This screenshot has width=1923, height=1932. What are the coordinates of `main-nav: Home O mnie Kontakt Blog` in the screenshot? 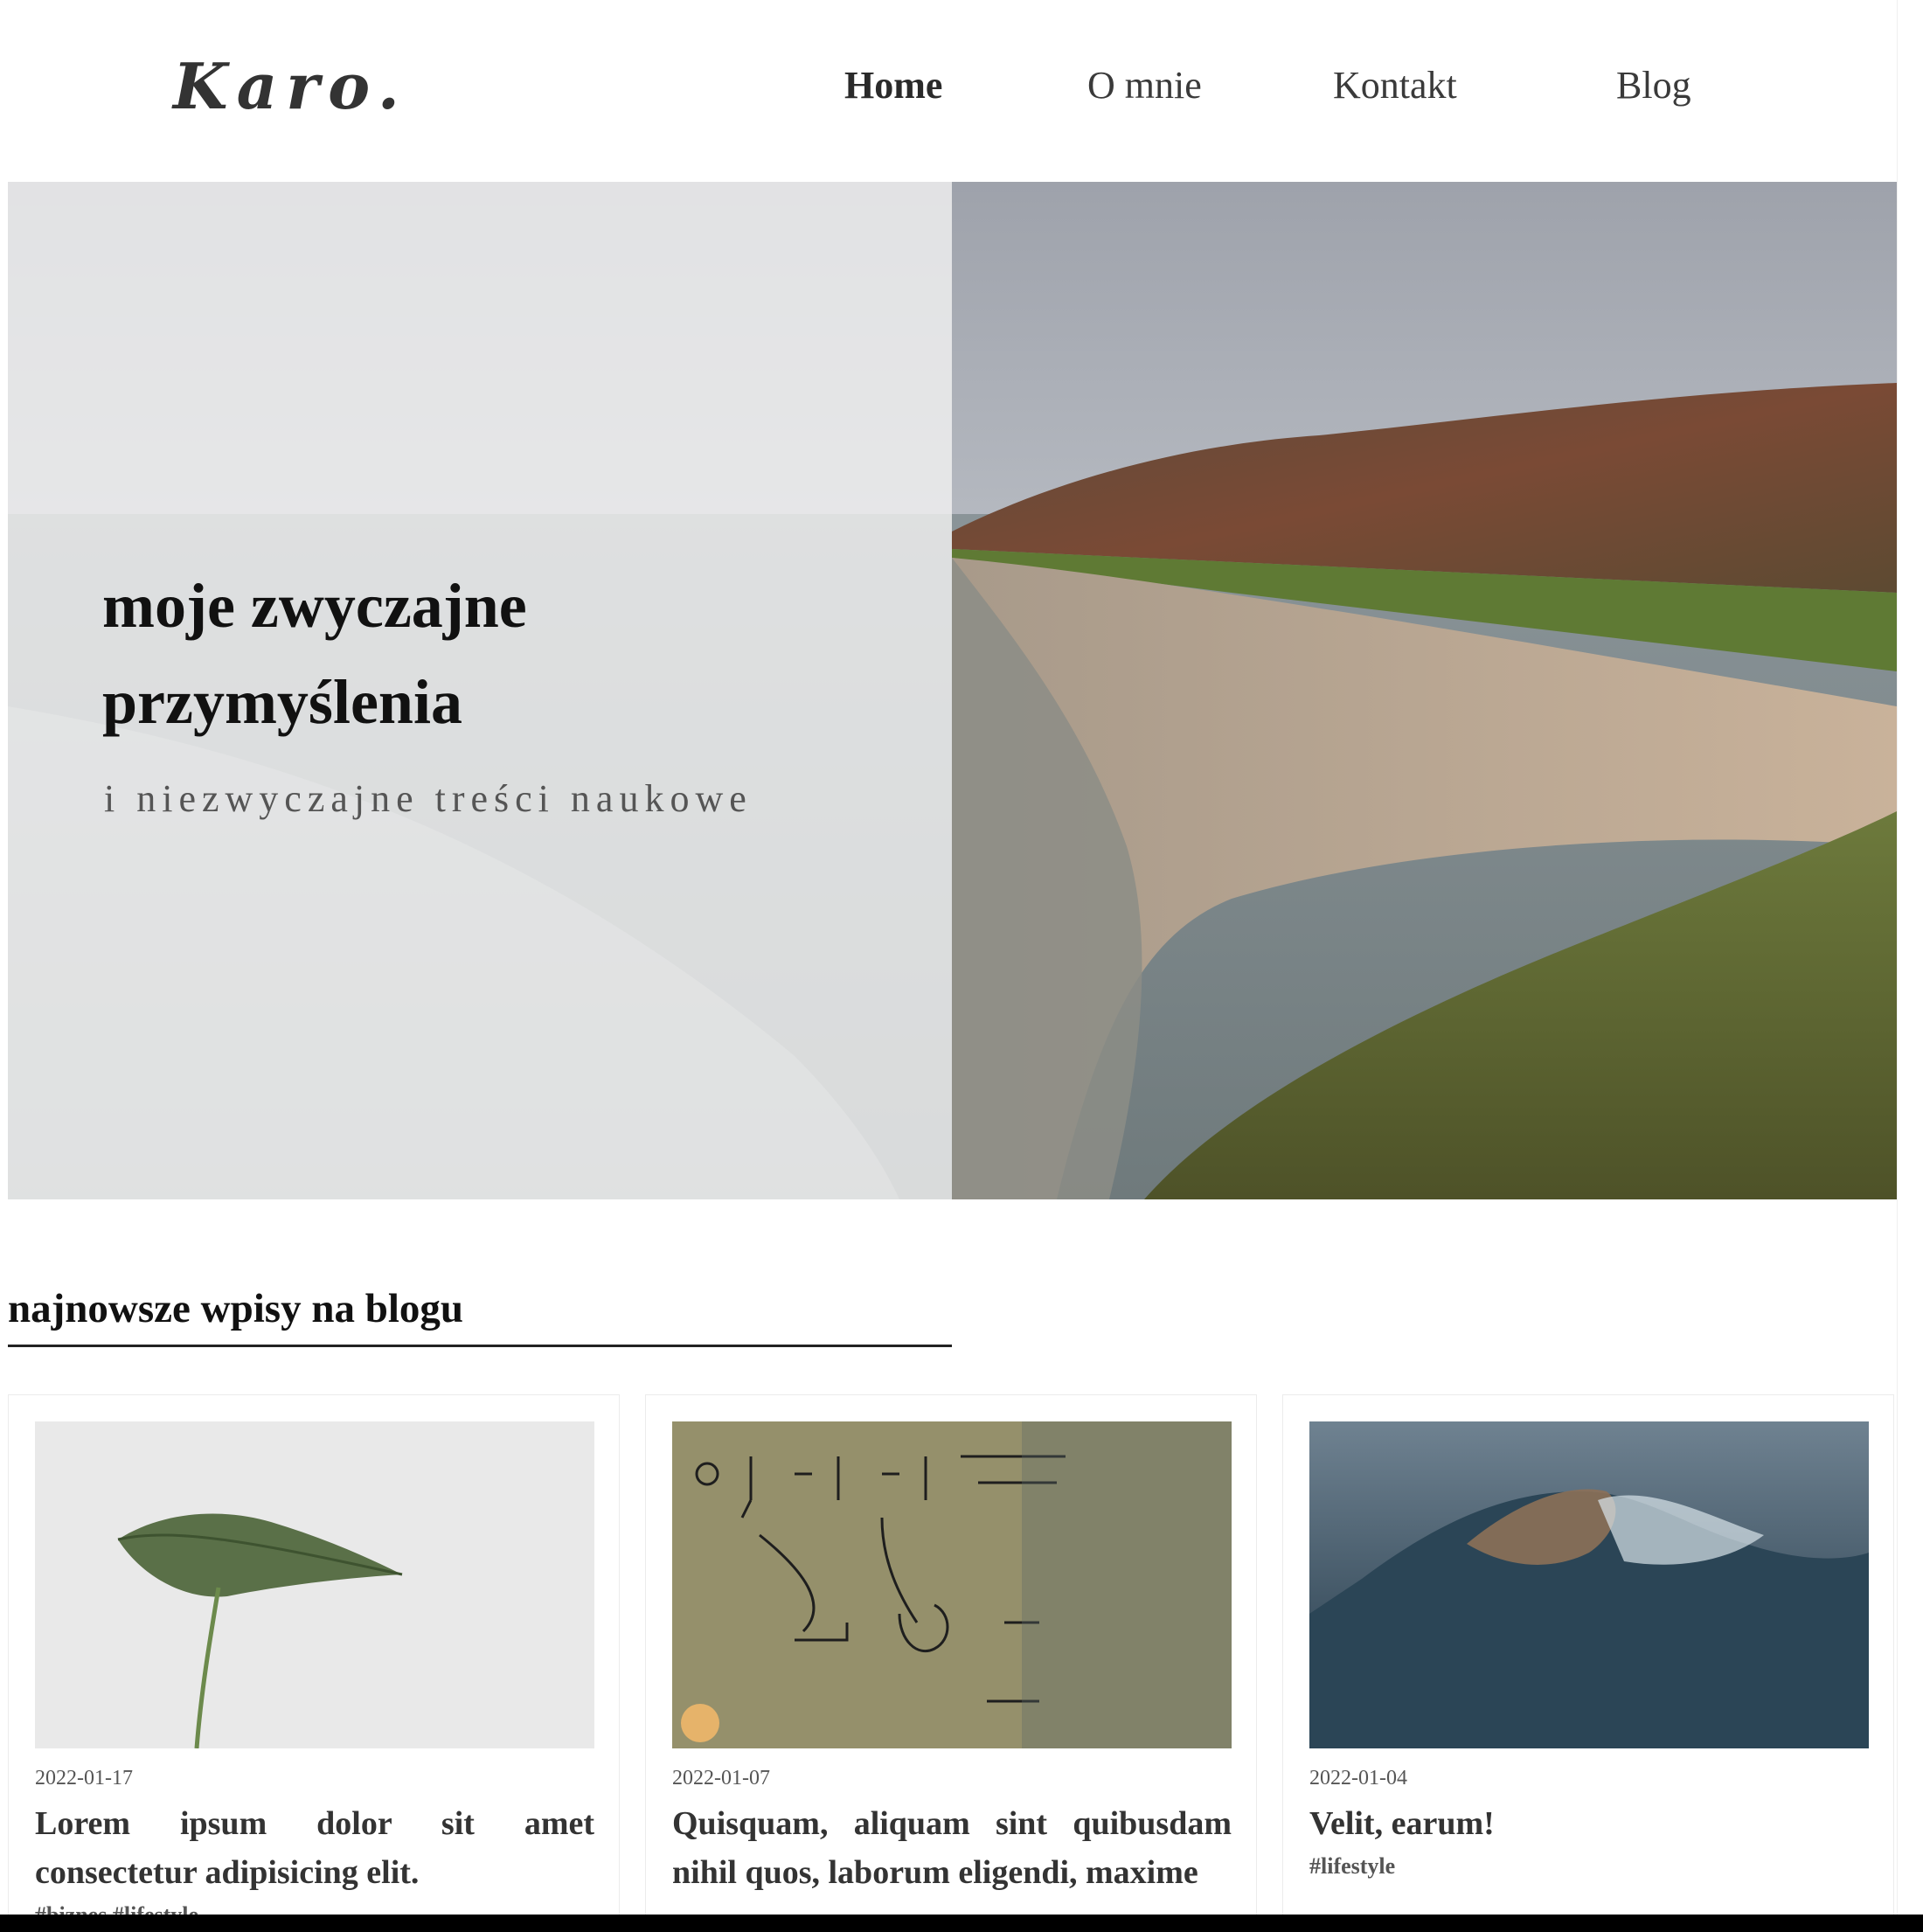 It's located at (948, 89).